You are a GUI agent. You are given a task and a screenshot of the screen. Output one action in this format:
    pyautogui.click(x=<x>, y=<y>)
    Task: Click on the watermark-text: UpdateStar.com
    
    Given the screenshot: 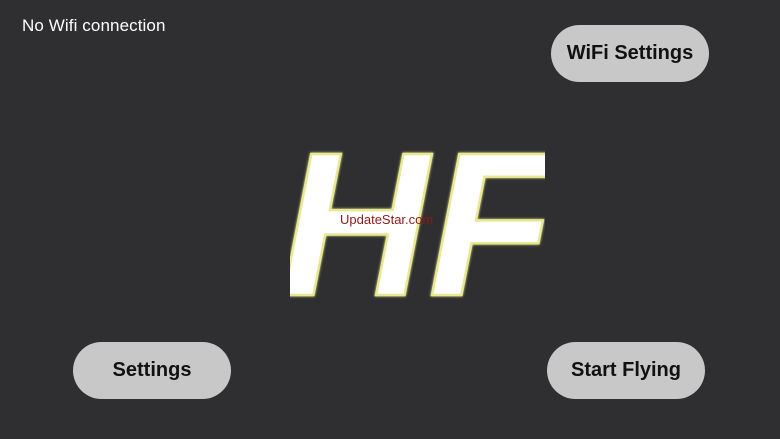 What is the action you would take?
    pyautogui.click(x=387, y=219)
    